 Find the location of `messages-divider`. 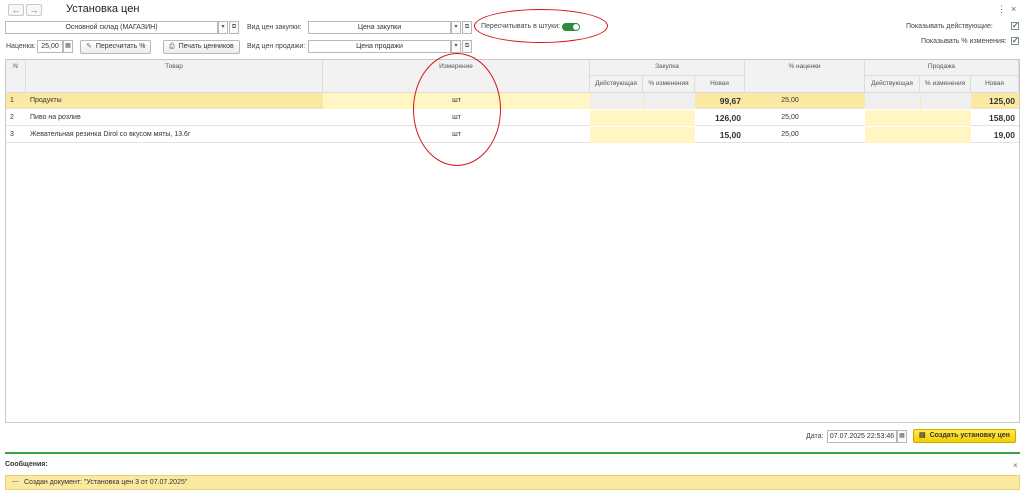

messages-divider is located at coordinates (512, 453).